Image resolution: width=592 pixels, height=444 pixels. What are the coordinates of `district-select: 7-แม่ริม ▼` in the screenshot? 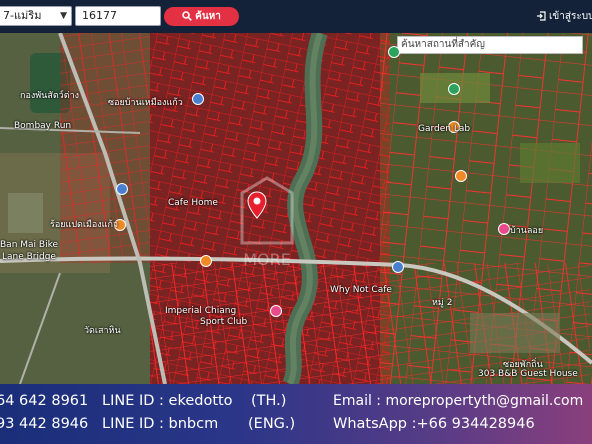 It's located at (36, 16).